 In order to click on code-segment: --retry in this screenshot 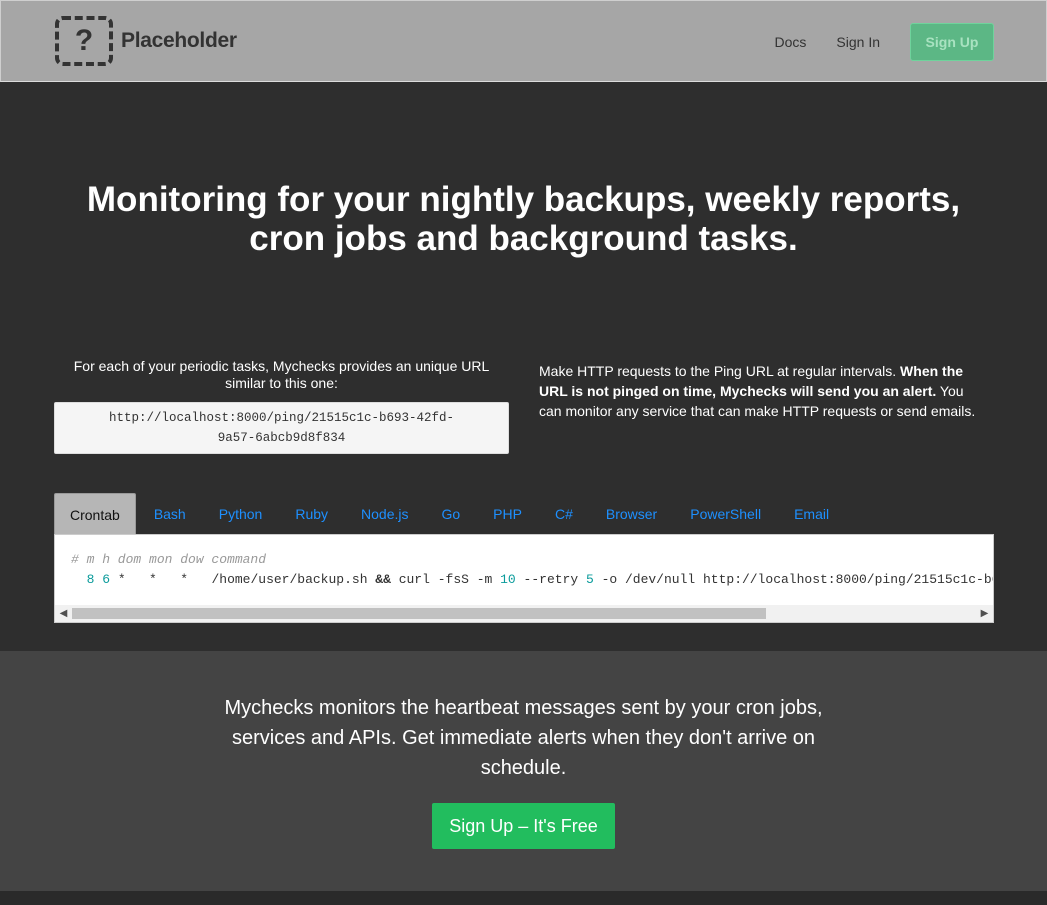, I will do `click(550, 579)`.